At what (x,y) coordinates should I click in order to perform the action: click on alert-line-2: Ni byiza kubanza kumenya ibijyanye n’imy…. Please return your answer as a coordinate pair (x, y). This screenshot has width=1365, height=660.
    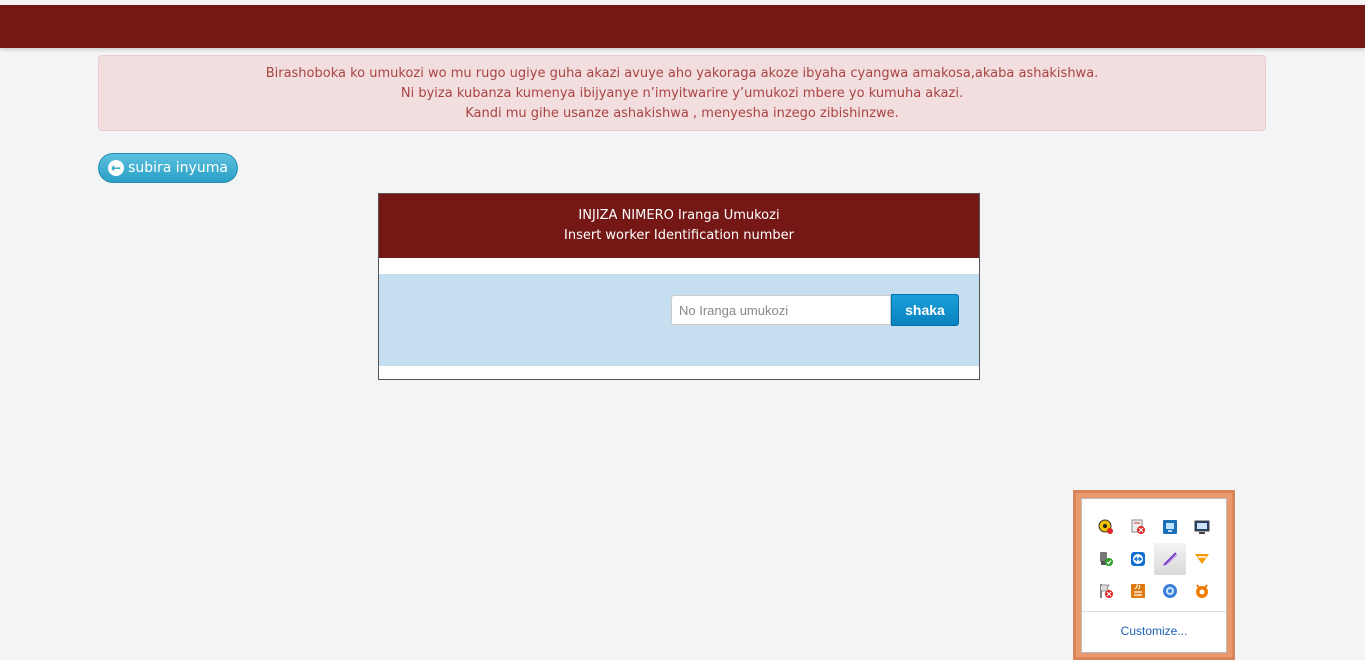
    Looking at the image, I should click on (682, 93).